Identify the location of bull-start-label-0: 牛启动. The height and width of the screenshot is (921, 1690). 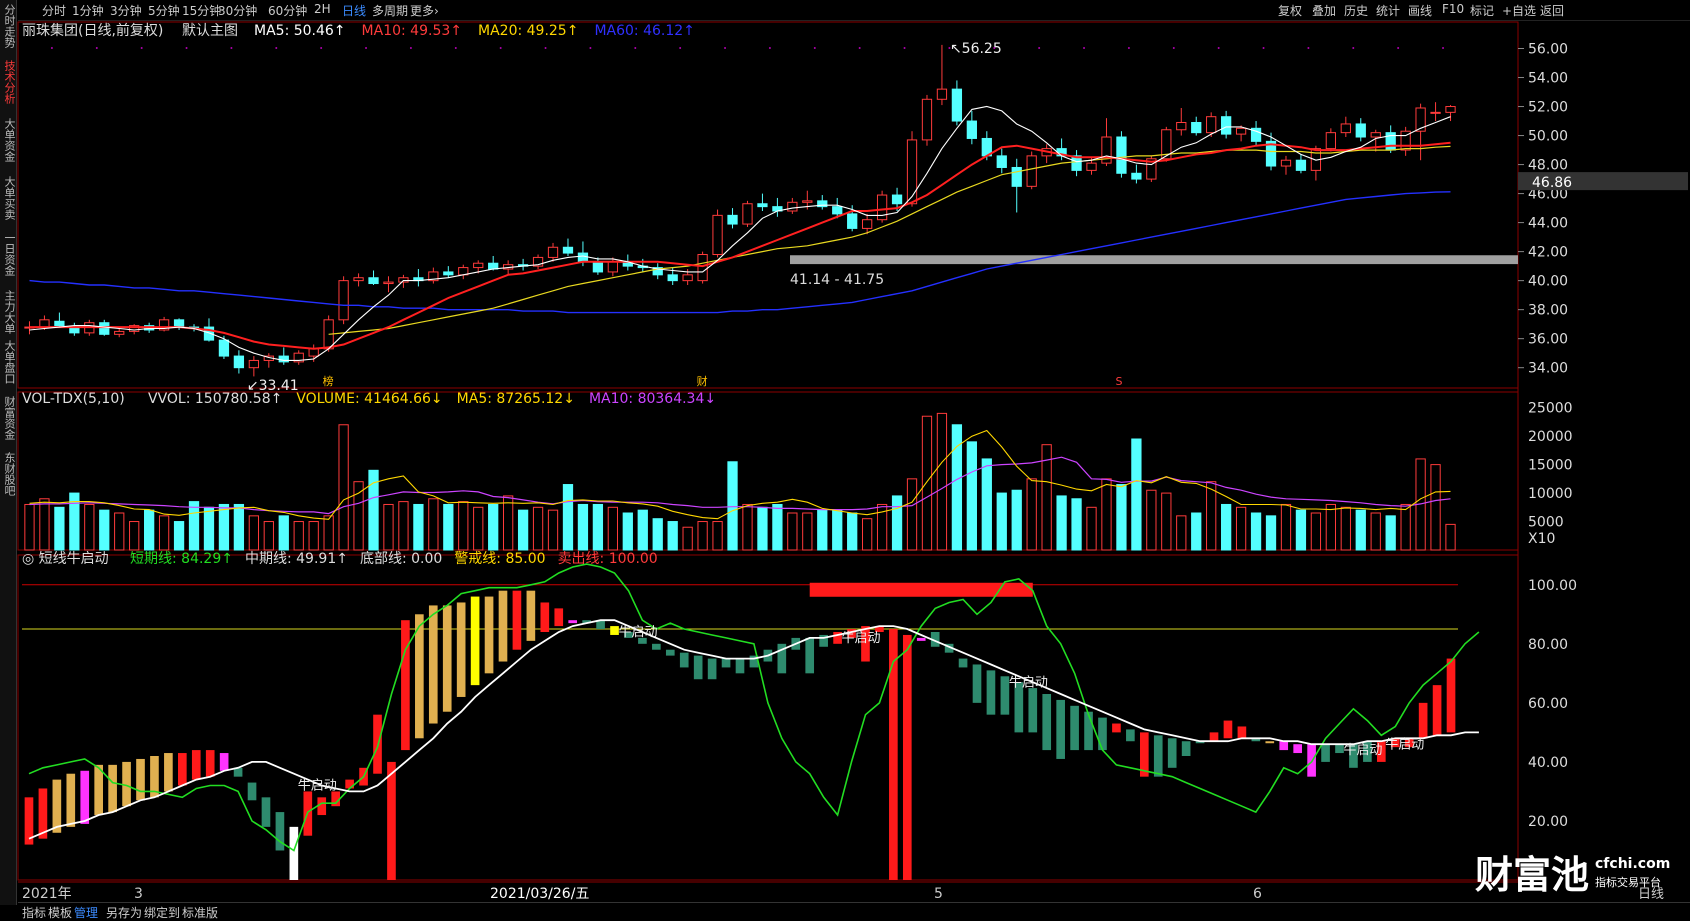
(317, 786).